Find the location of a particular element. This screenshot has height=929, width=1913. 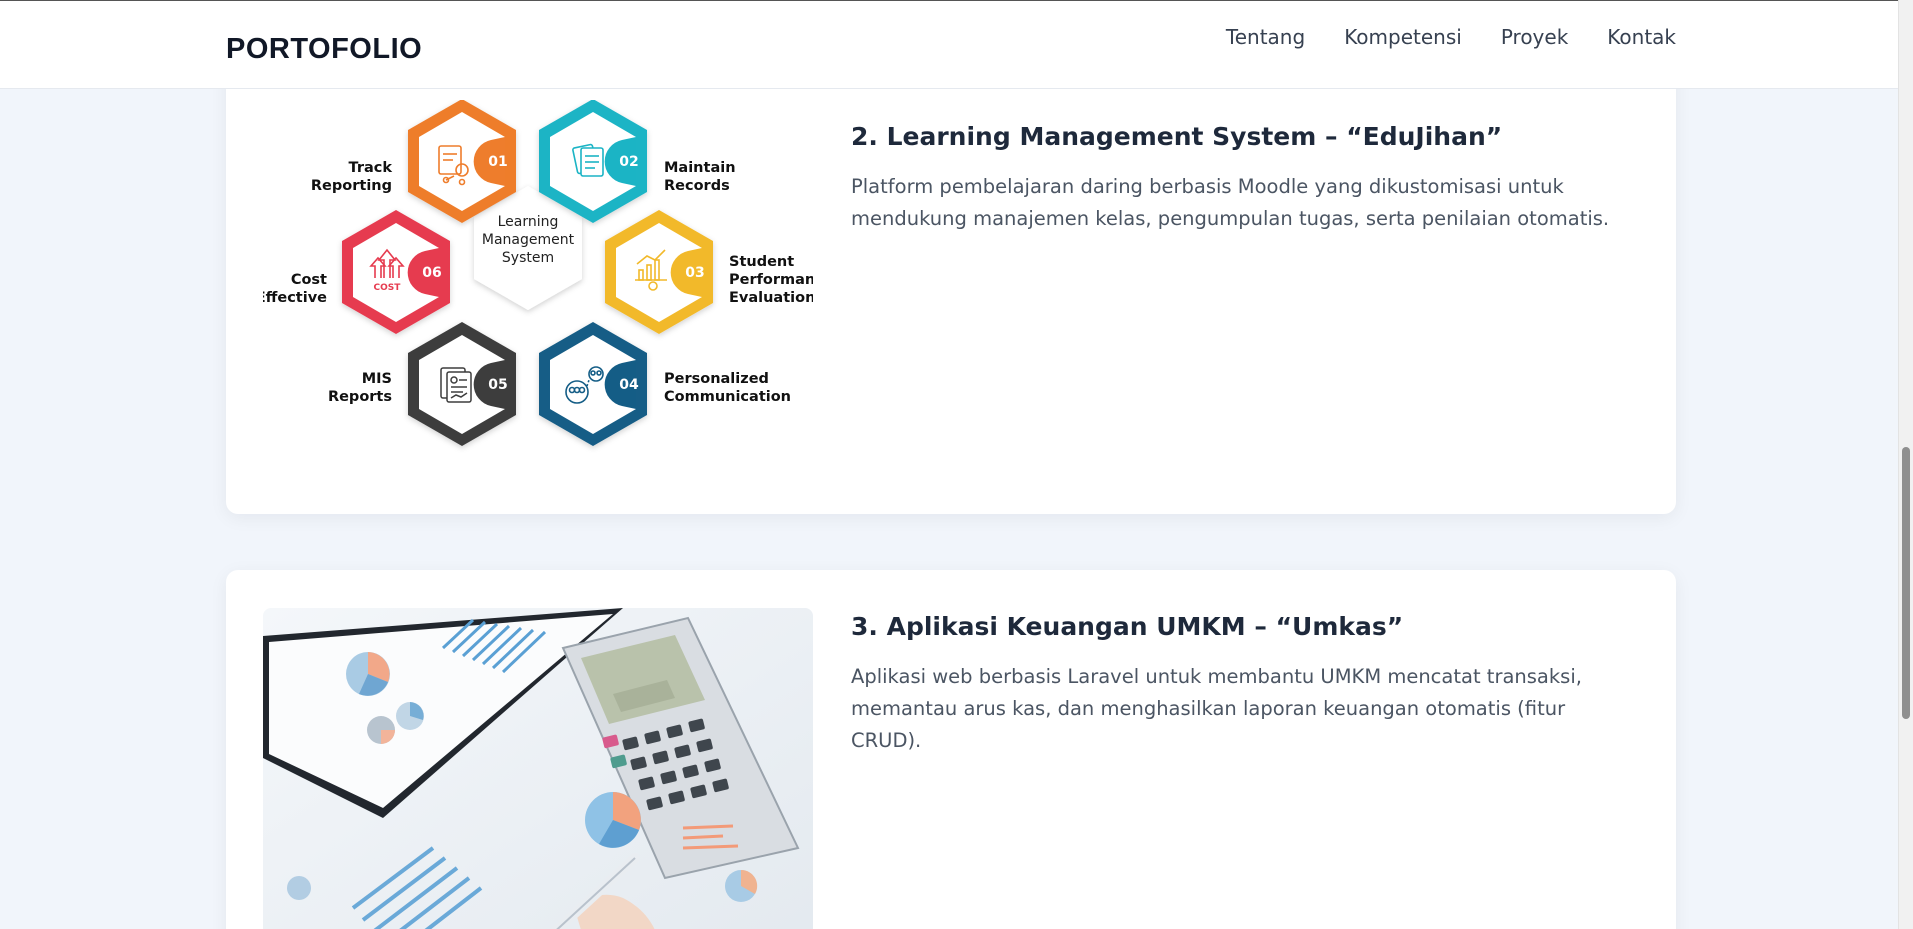

nav-link-kontak: Kontak is located at coordinates (1641, 37).